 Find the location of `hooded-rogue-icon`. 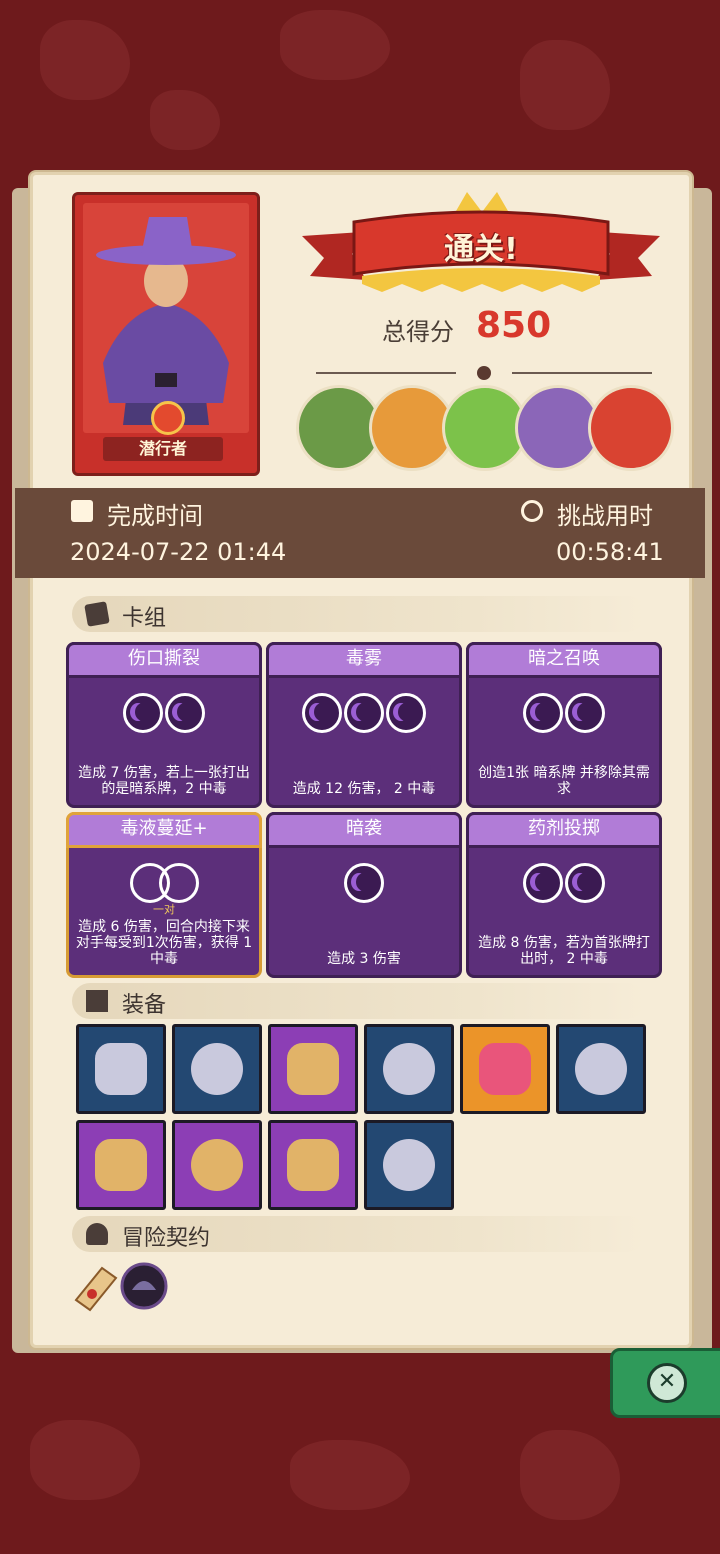

hooded-rogue-icon is located at coordinates (166, 321).